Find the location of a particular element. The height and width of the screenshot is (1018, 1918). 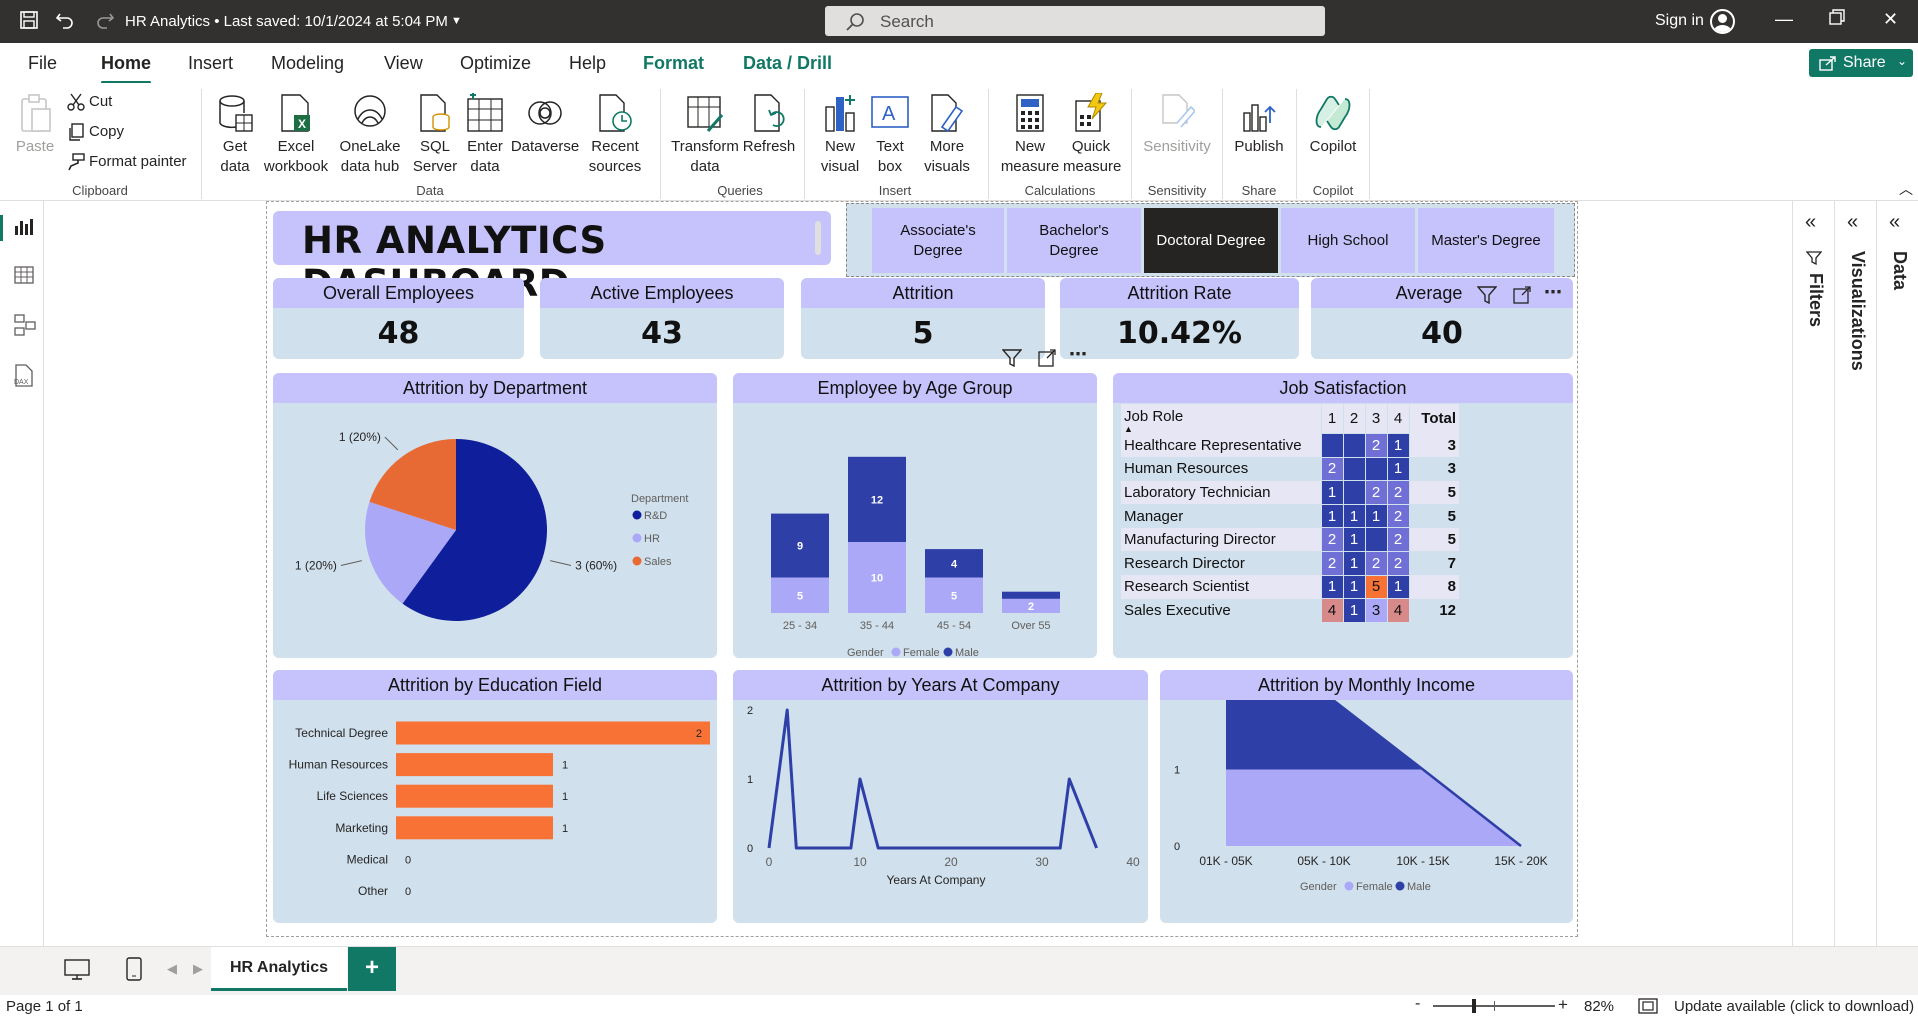

paste-button: Paste is located at coordinates (35, 125).